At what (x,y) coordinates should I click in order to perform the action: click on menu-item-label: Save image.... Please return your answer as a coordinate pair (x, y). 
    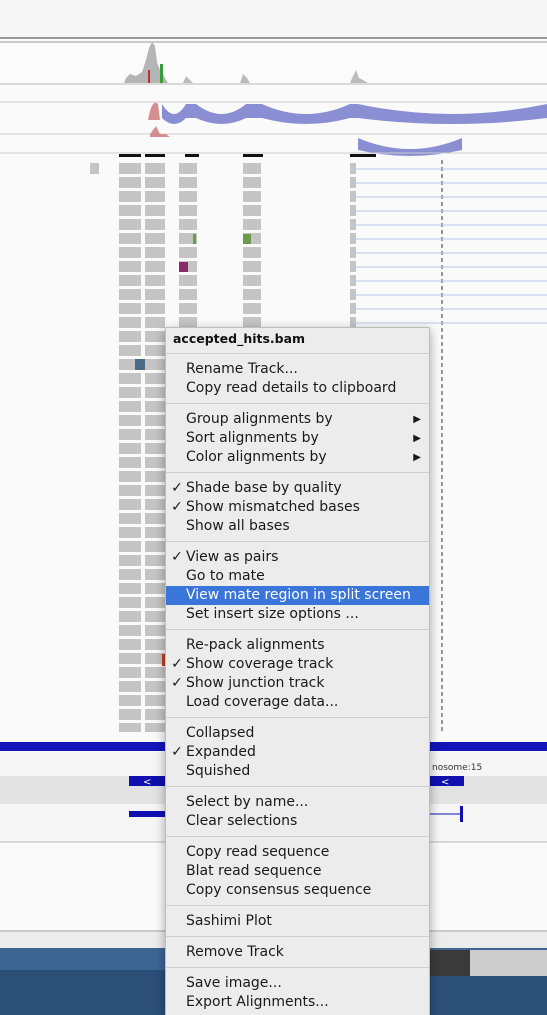
    Looking at the image, I should click on (234, 983).